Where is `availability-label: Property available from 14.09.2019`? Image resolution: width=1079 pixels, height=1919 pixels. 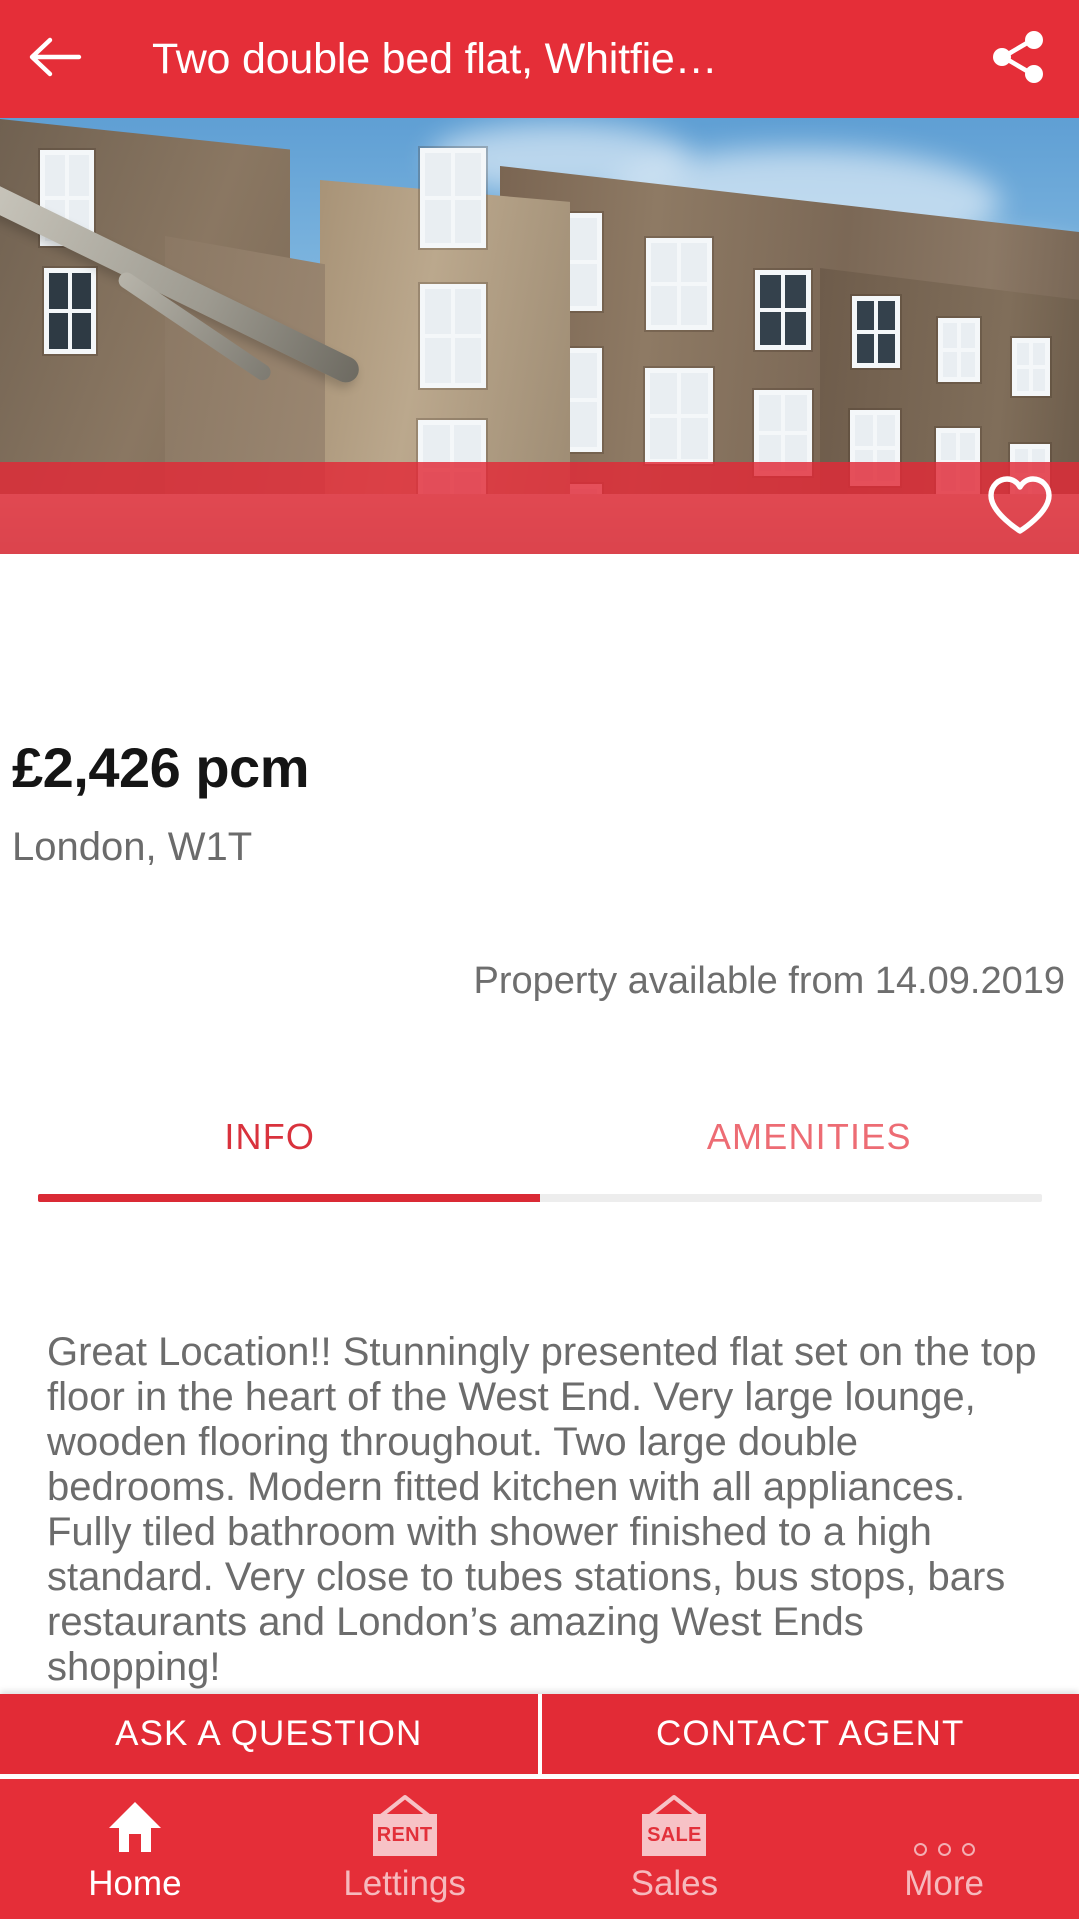
availability-label: Property available from 14.09.2019 is located at coordinates (769, 981).